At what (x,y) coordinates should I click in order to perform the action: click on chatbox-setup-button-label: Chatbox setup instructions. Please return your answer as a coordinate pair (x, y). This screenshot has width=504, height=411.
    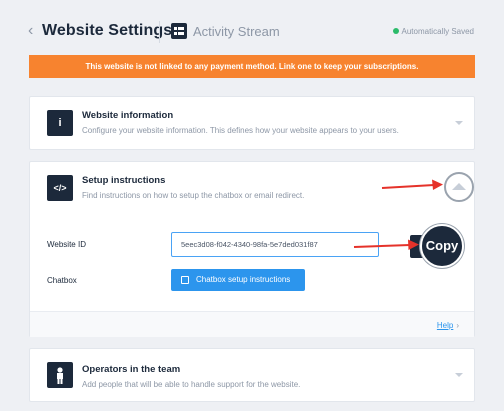
    Looking at the image, I should click on (243, 279).